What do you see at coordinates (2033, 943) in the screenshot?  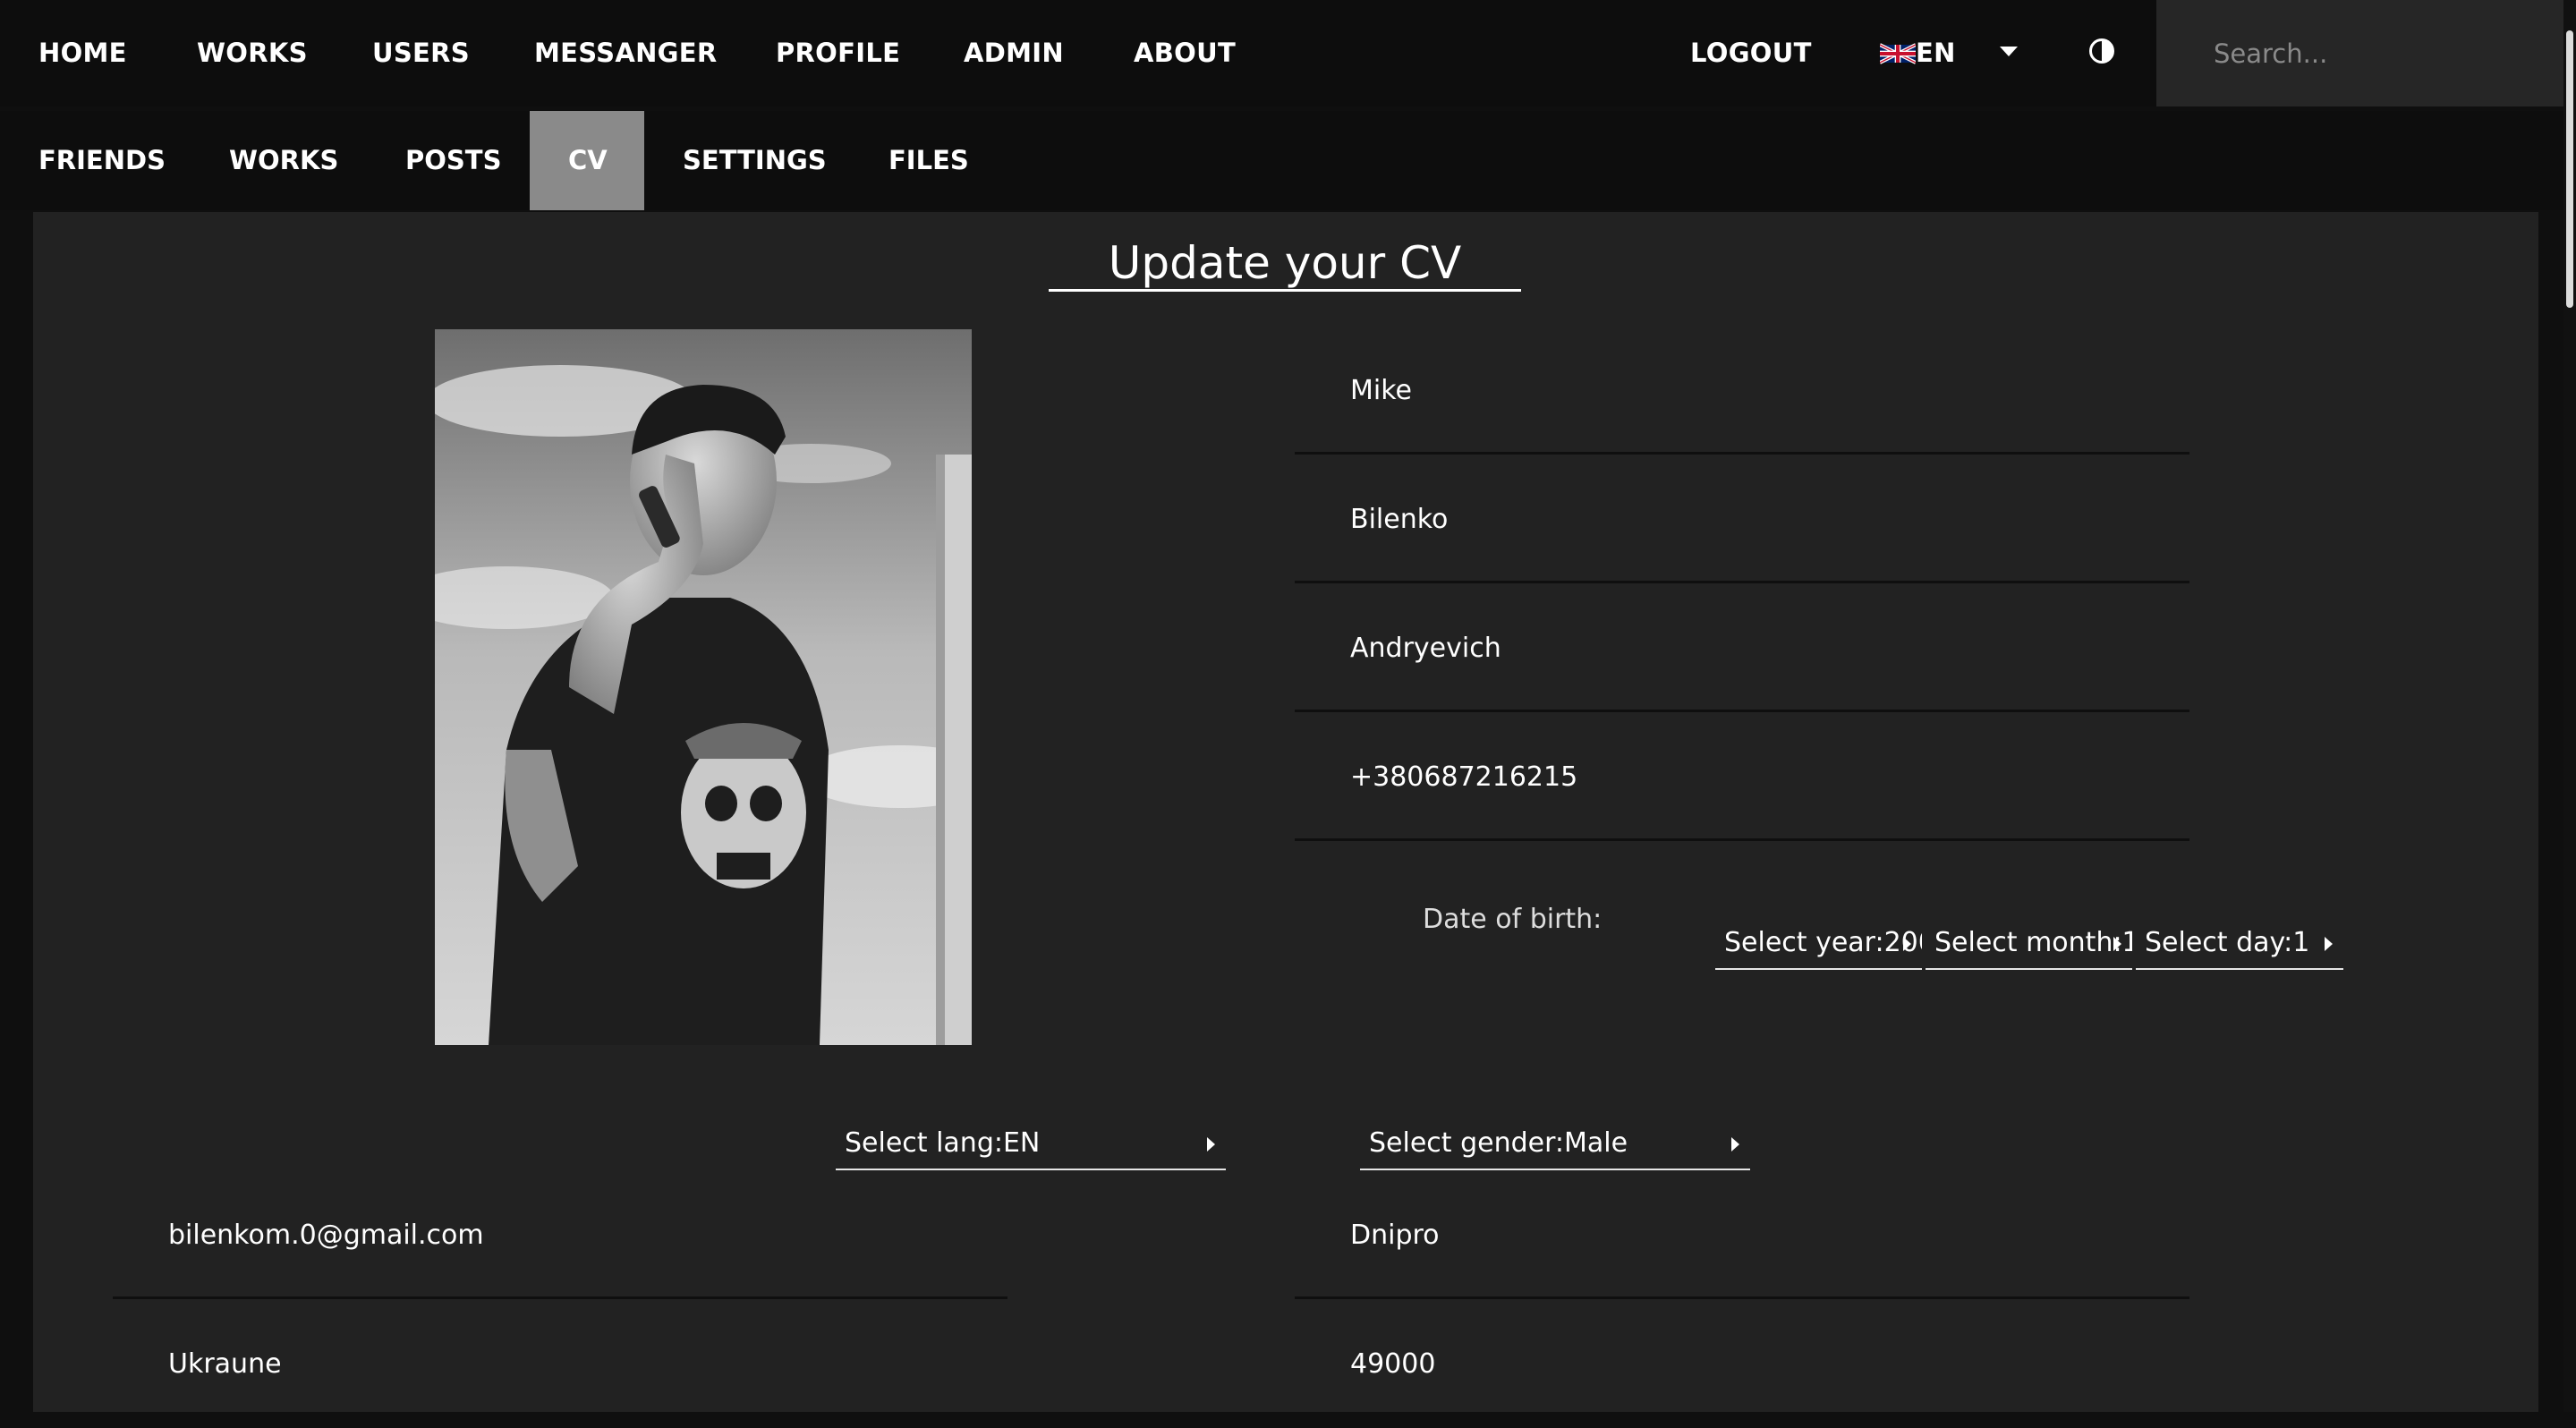 I see `birth-month-select-label: Select month:10` at bounding box center [2033, 943].